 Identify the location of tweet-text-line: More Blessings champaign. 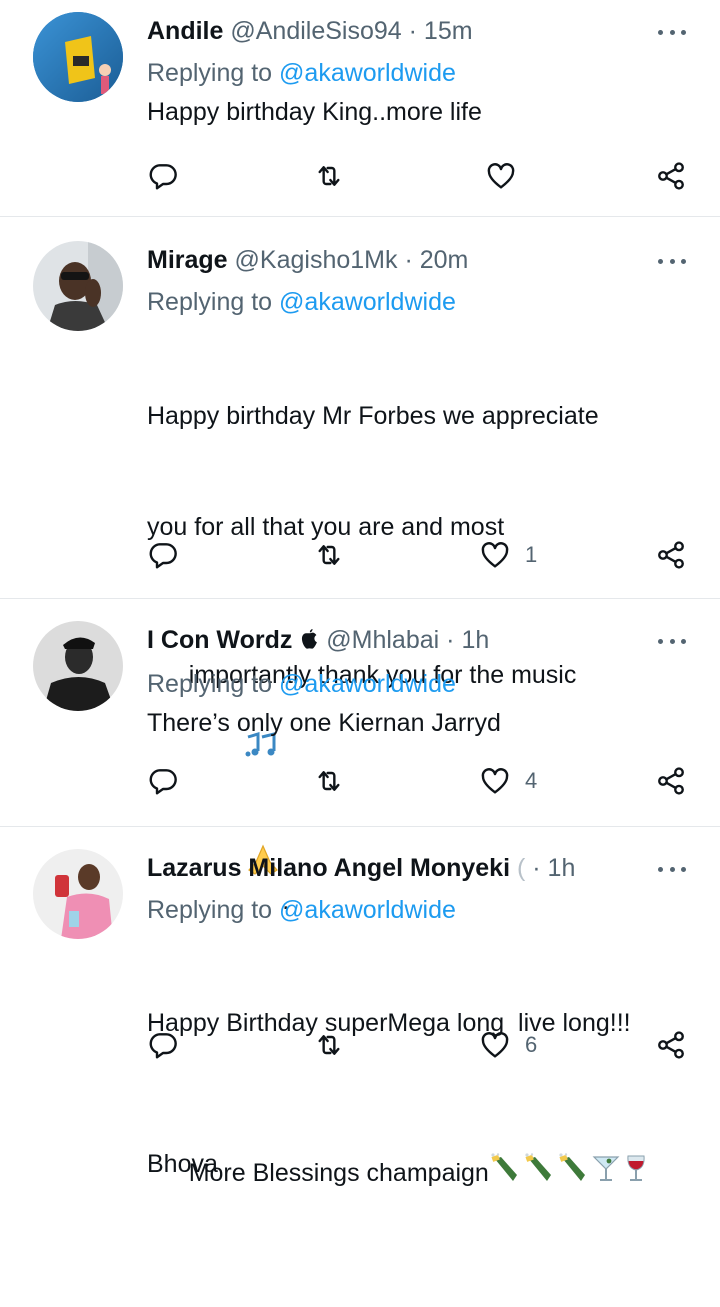
(433, 1174).